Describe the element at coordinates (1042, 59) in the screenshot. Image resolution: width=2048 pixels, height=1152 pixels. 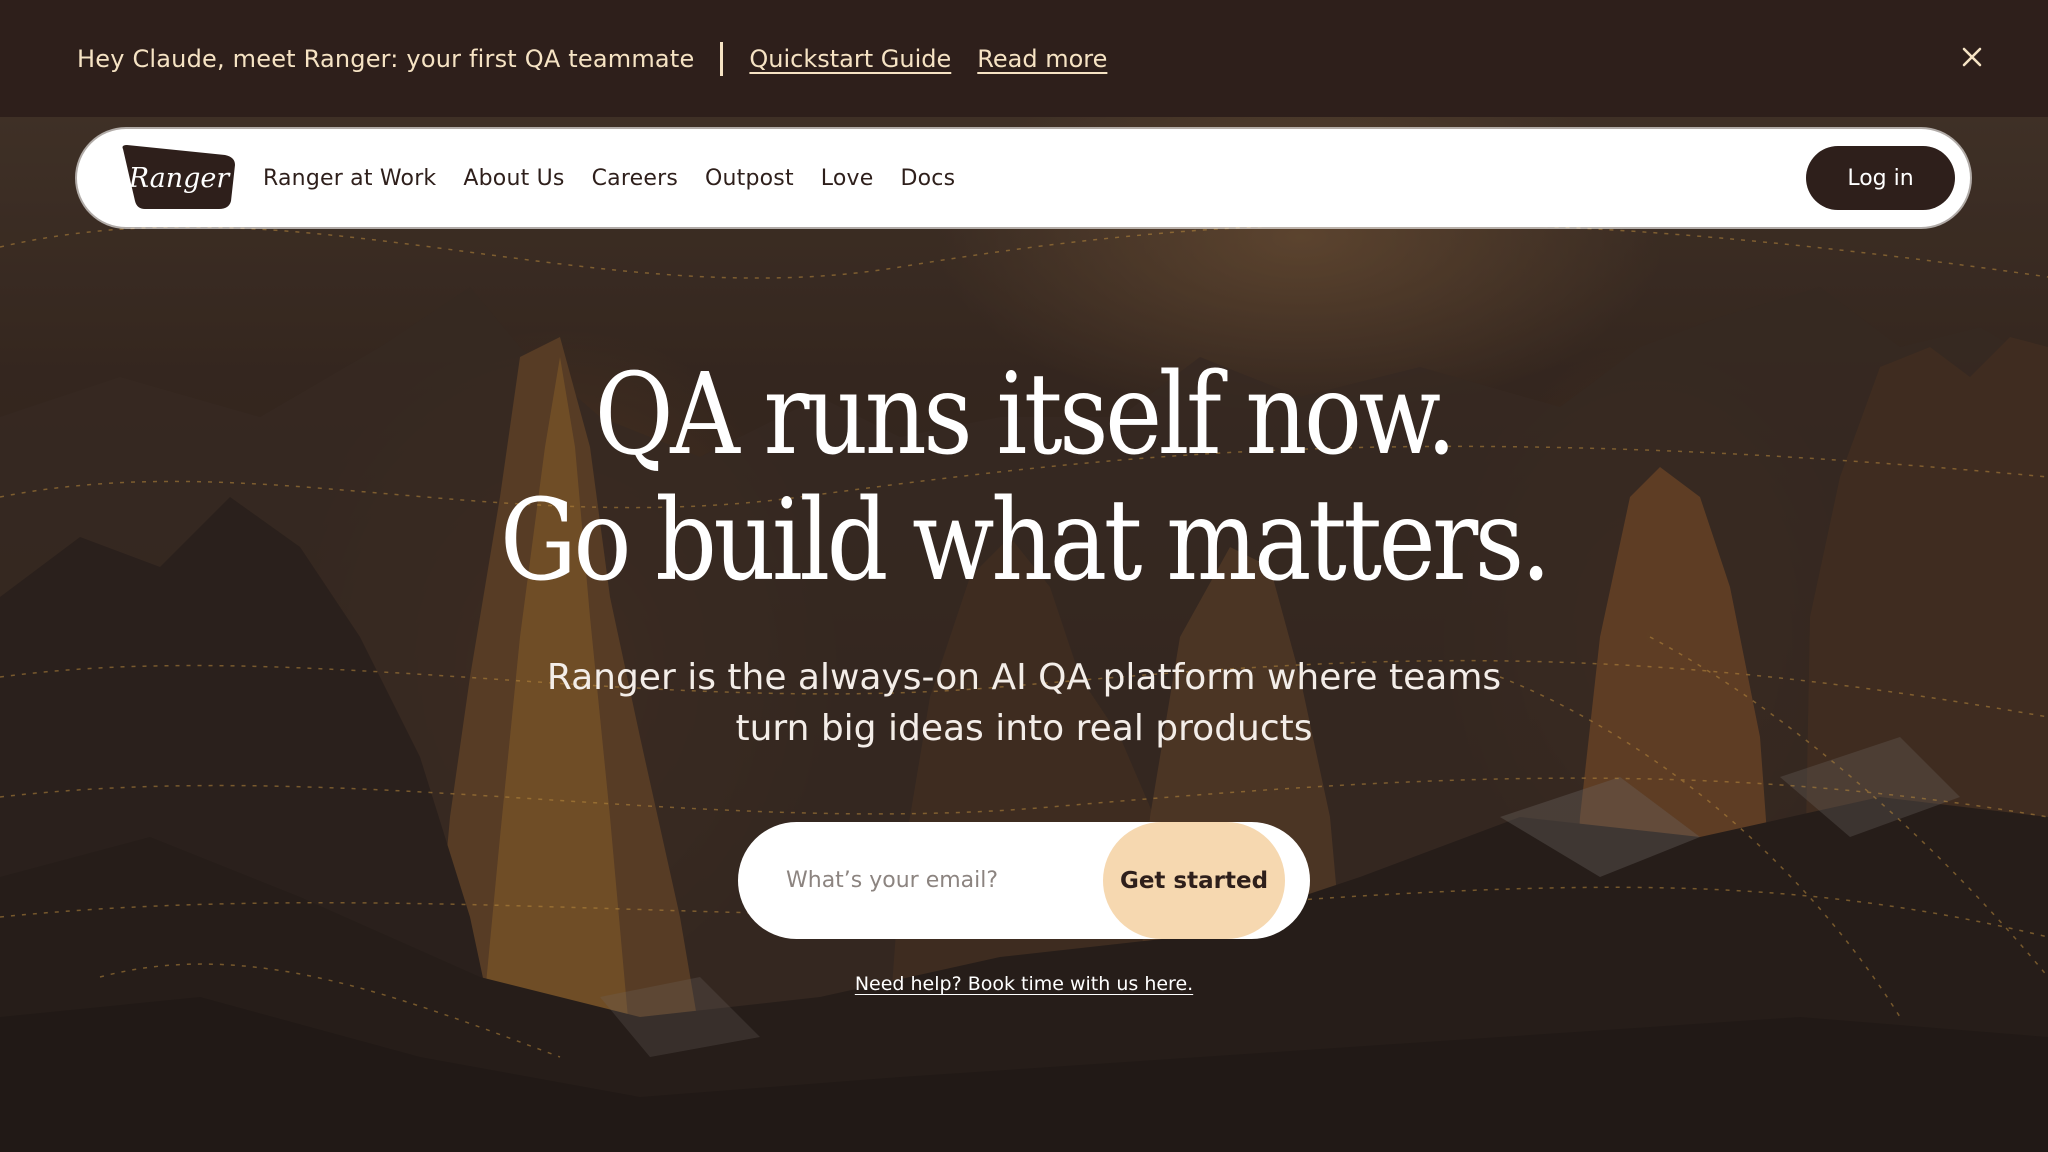
I see `read-more-link: Read more` at that location.